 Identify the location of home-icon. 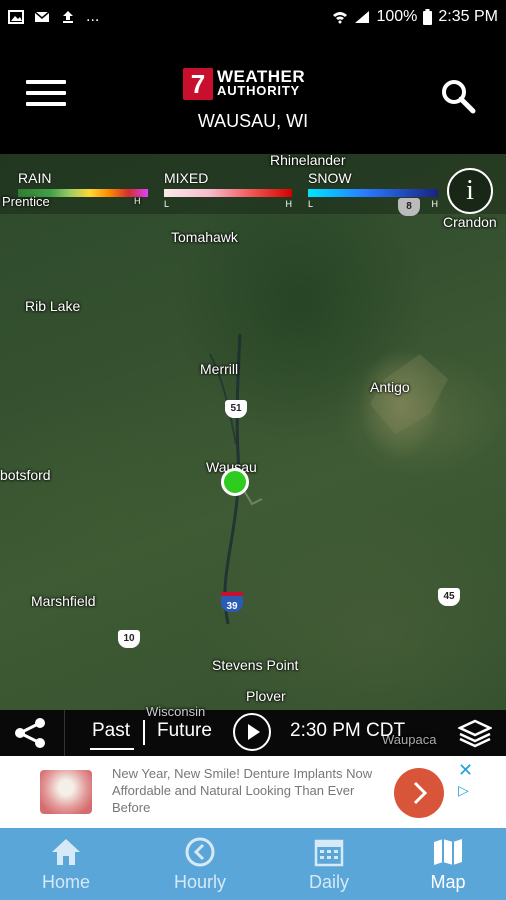
(66, 852).